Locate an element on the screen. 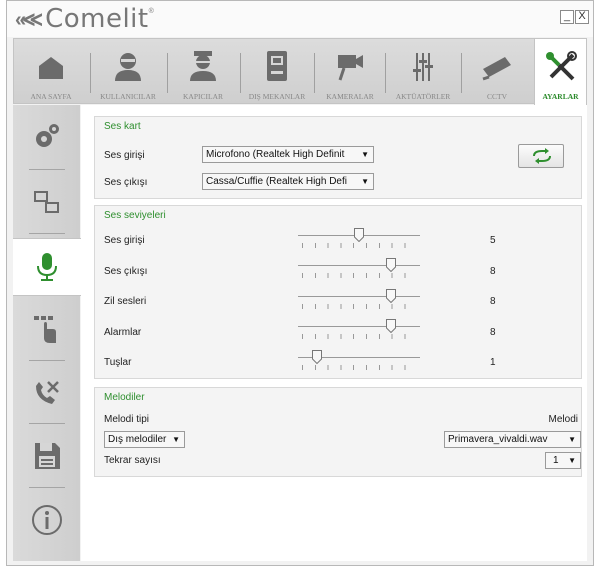 The image size is (599, 568). level-label: Ses girişi is located at coordinates (124, 240).